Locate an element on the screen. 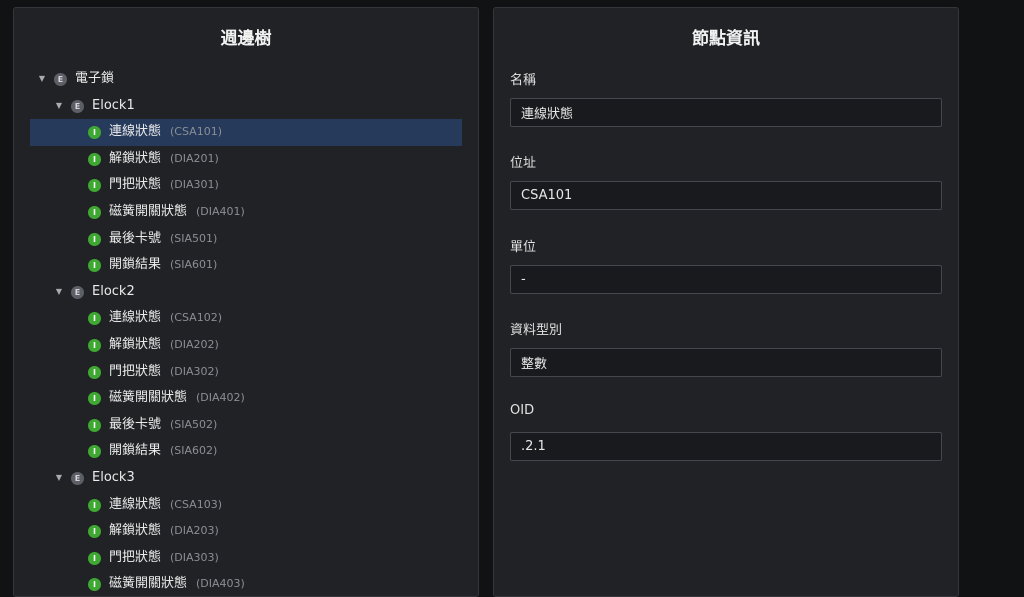  tree-node-label: 解鎖狀態 (DIA201) is located at coordinates (164, 159).